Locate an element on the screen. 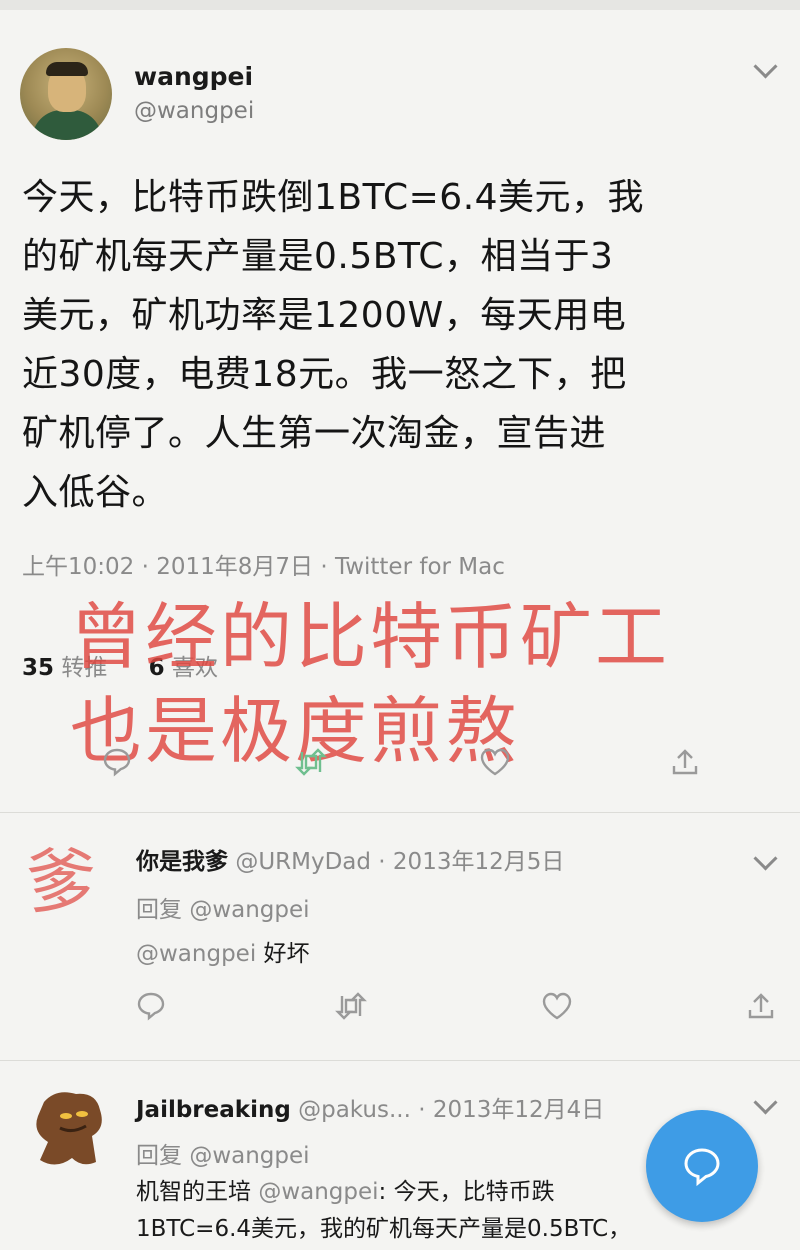 The height and width of the screenshot is (1250, 800). reply-body: 机智的王培 is located at coordinates (197, 1192).